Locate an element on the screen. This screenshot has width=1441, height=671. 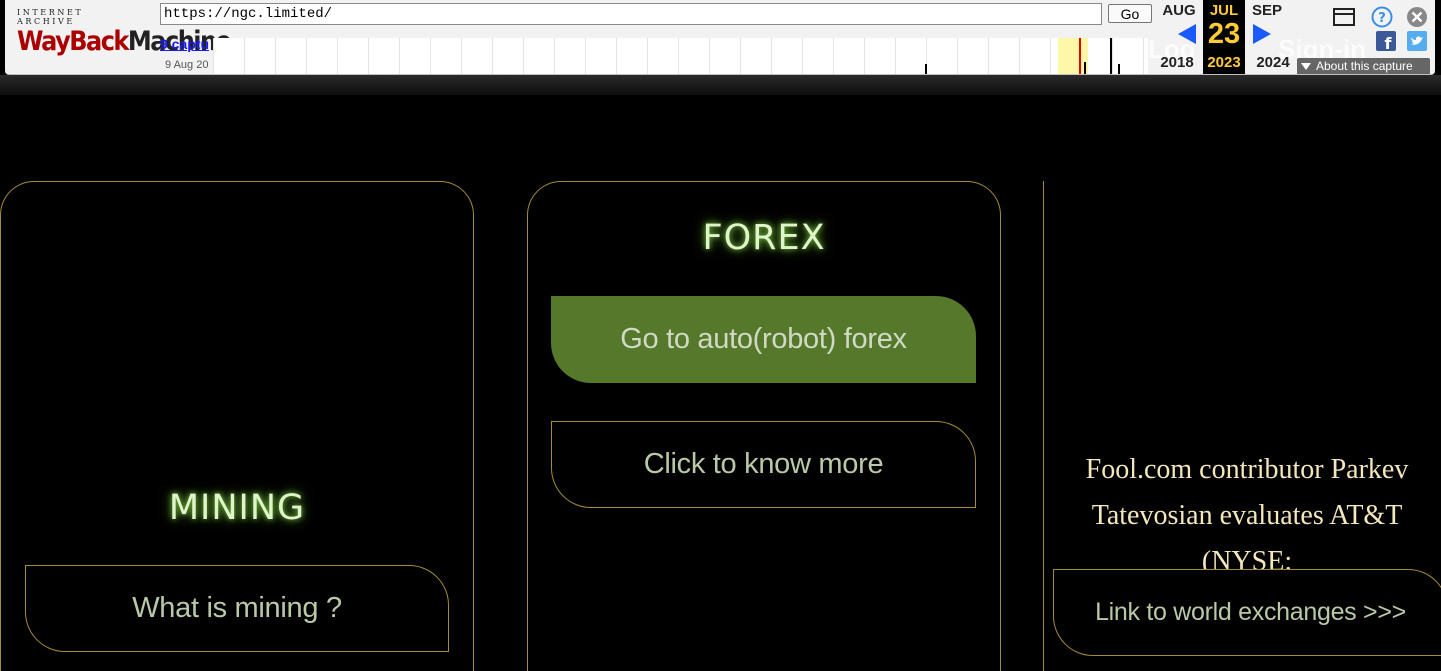
section-divider is located at coordinates (1043, 426).